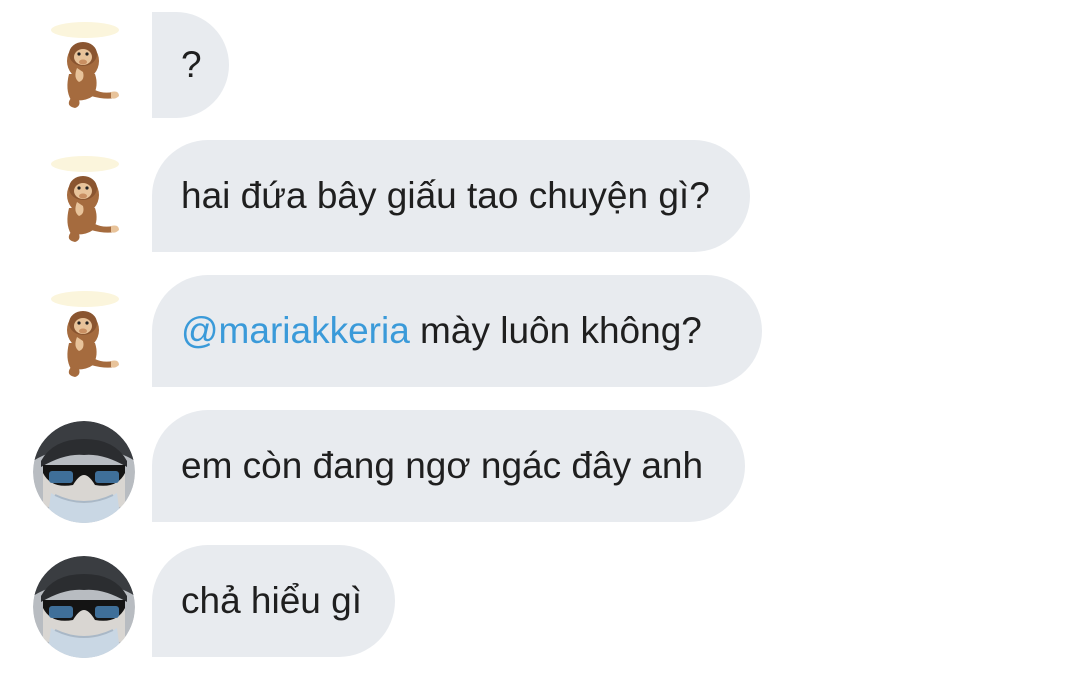  I want to click on message-text: ?, so click(191, 64).